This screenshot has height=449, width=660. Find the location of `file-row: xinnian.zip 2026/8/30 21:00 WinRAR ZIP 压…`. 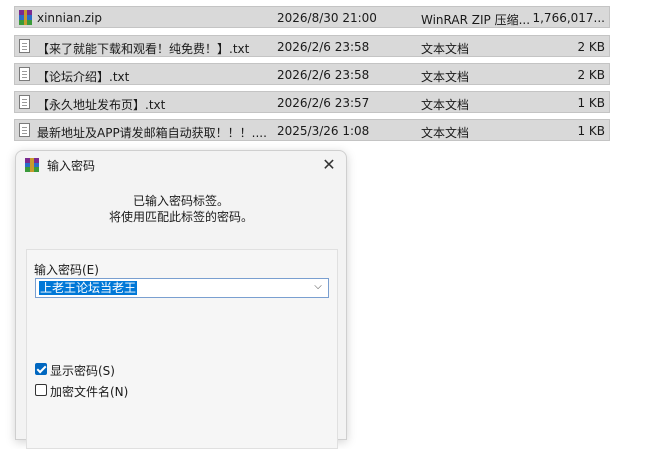

file-row: xinnian.zip 2026/8/30 21:00 WinRAR ZIP 压… is located at coordinates (312, 17).